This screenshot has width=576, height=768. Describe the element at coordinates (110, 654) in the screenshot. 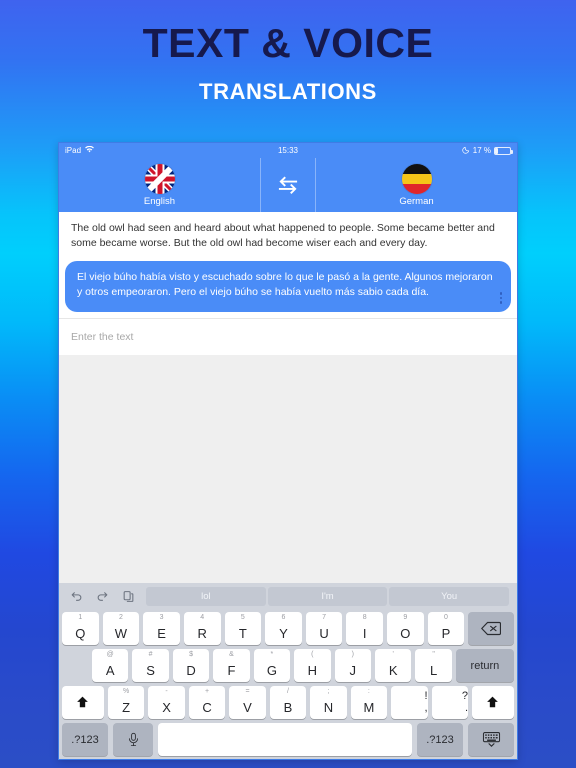

I see `key-alt-label: @` at that location.